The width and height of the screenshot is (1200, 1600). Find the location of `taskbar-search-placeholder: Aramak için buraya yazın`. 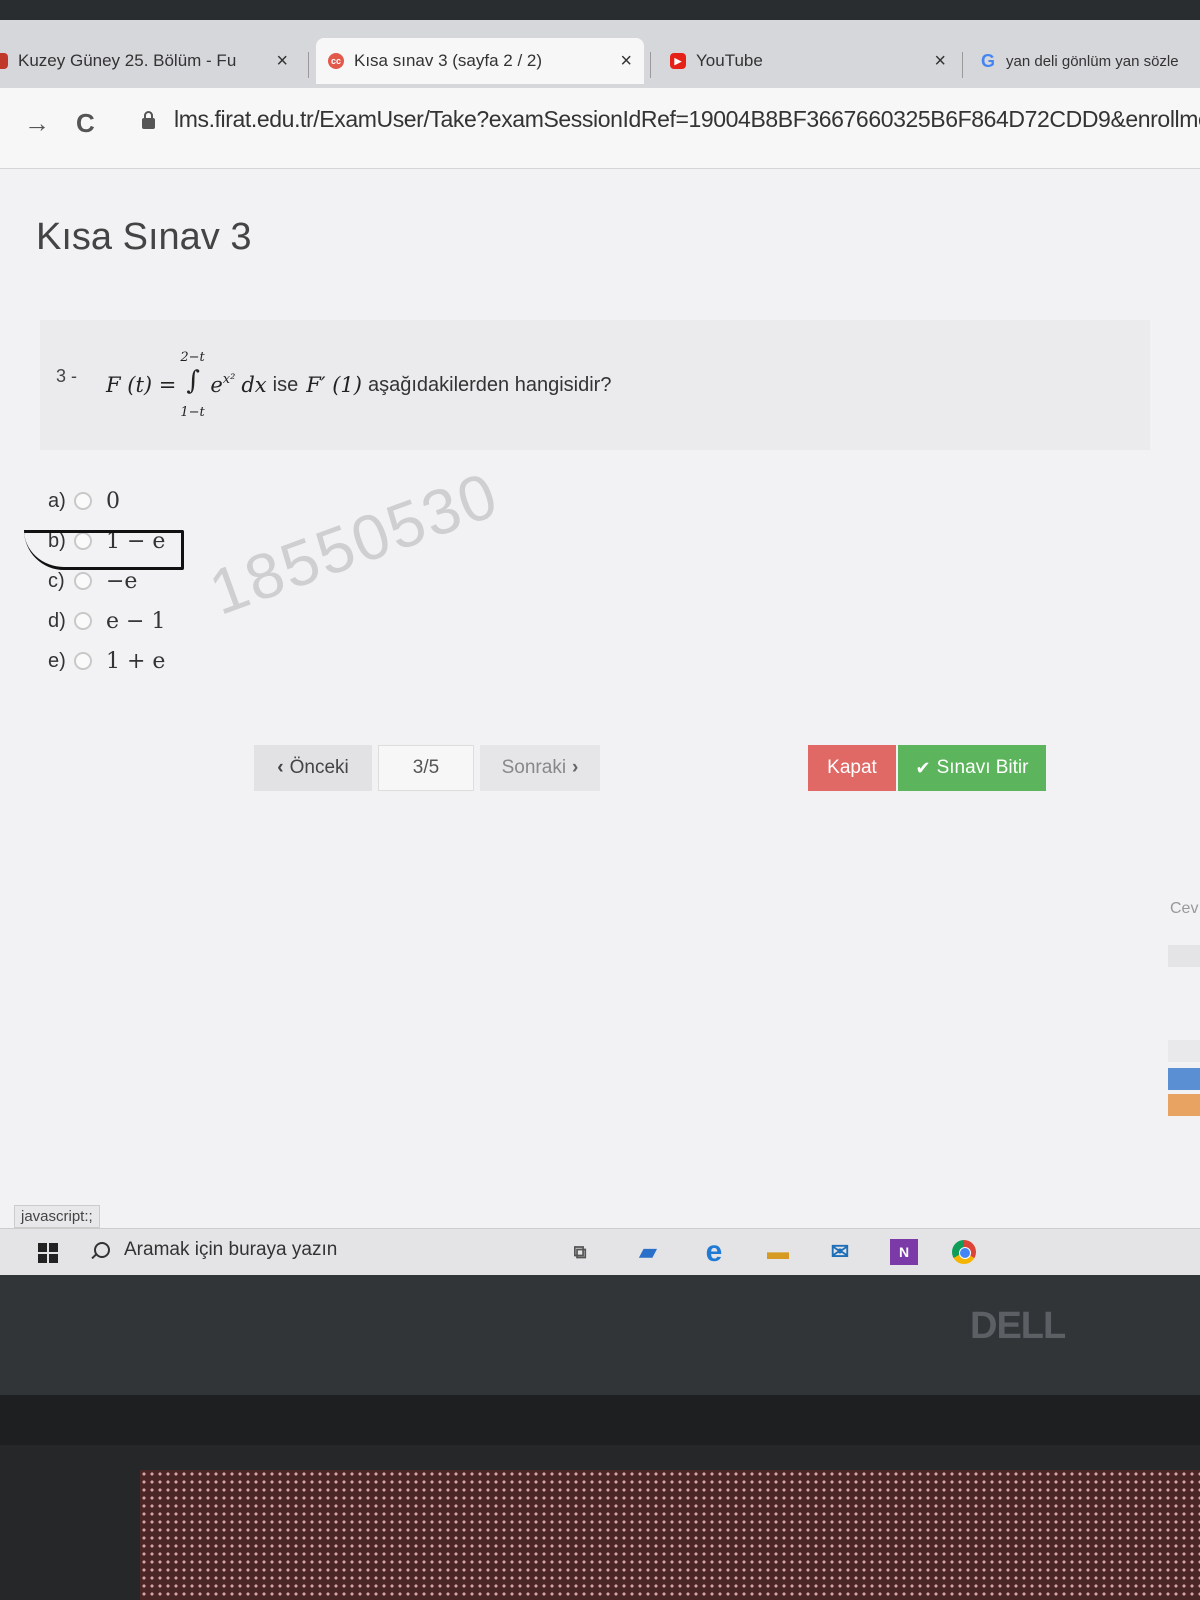

taskbar-search-placeholder: Aramak için buraya yazın is located at coordinates (231, 1249).